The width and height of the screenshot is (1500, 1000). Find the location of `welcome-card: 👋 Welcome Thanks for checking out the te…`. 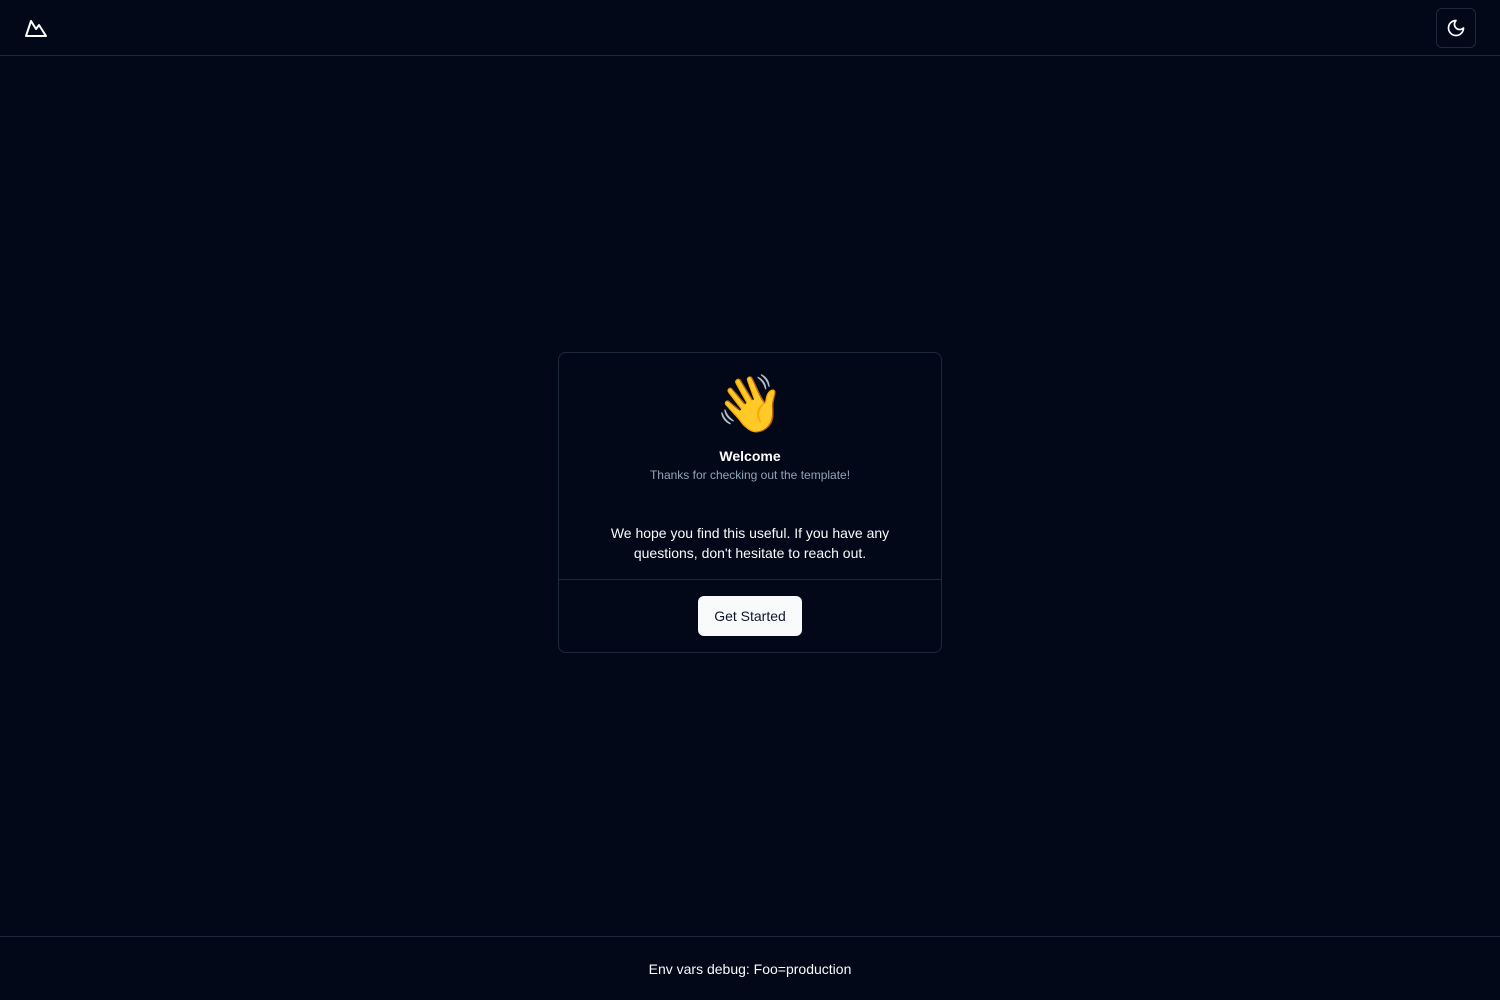

welcome-card: 👋 Welcome Thanks for checking out the te… is located at coordinates (750, 502).